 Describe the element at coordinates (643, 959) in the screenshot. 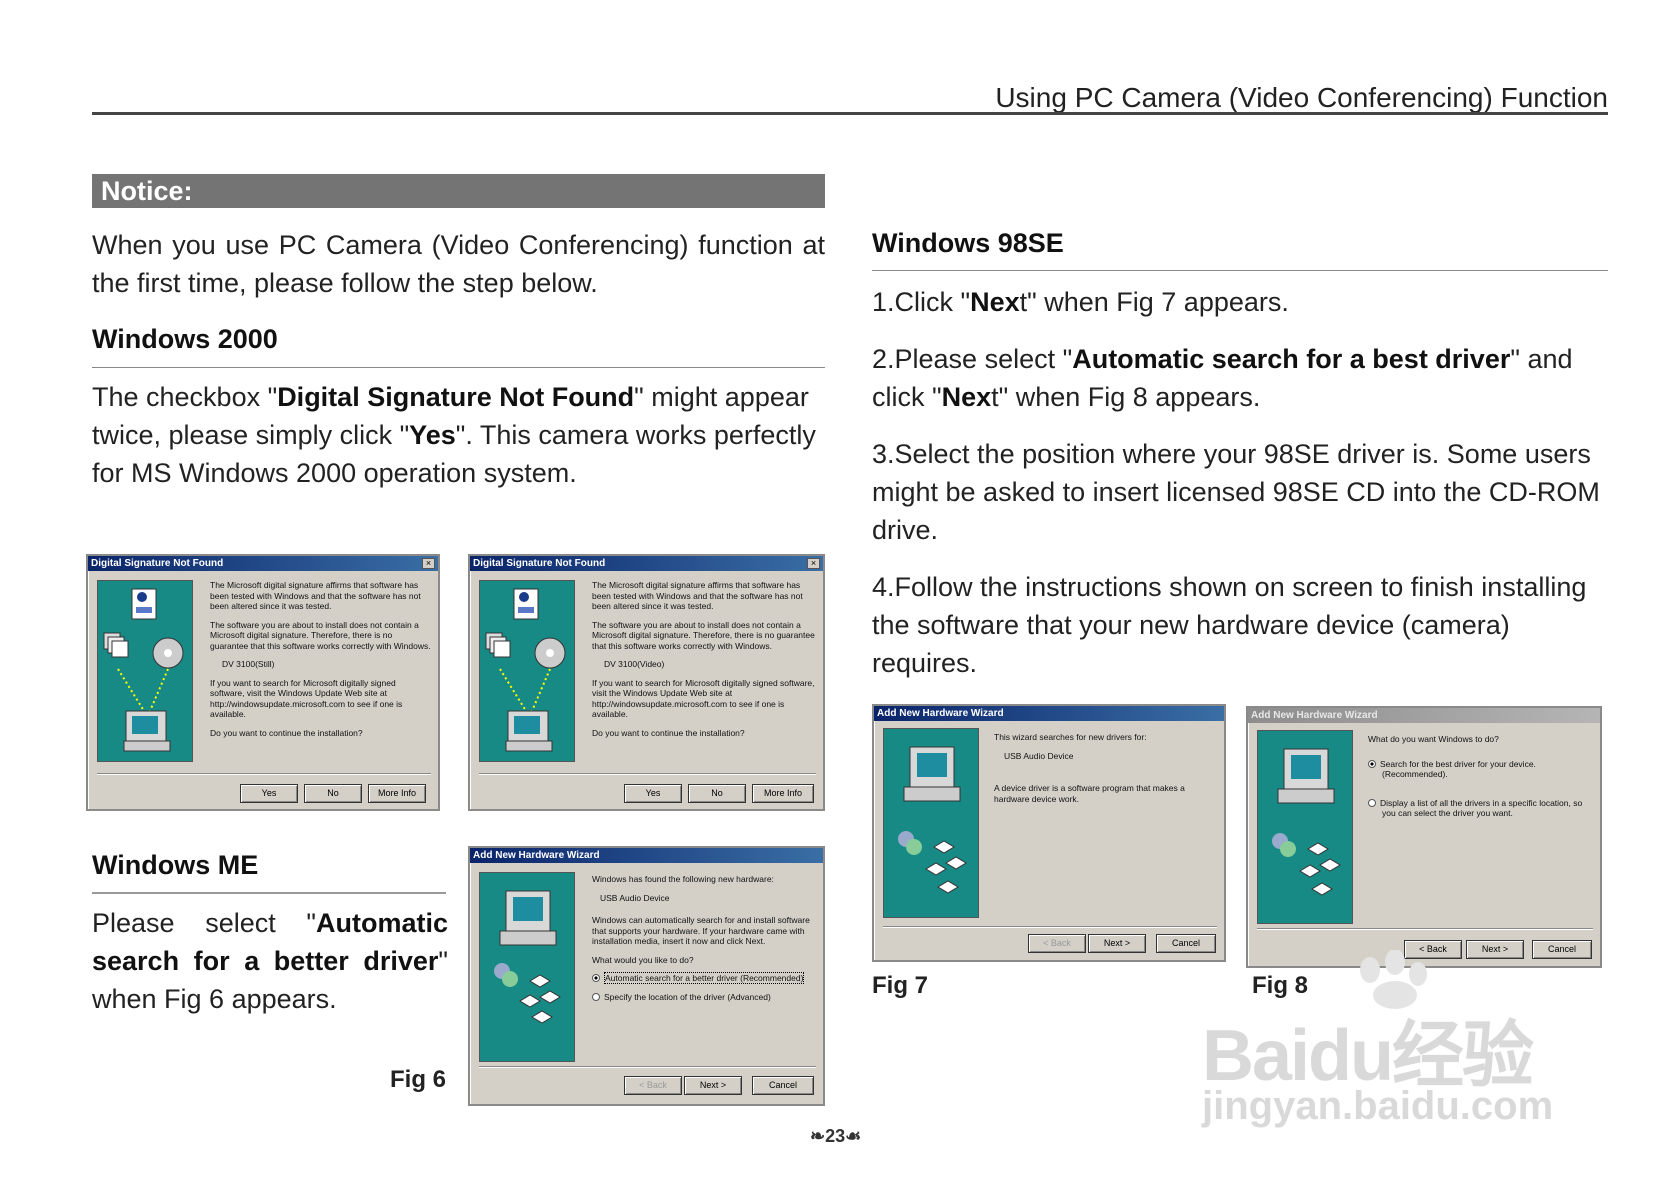

I see `dialog-text-3: What would you like to do?` at that location.